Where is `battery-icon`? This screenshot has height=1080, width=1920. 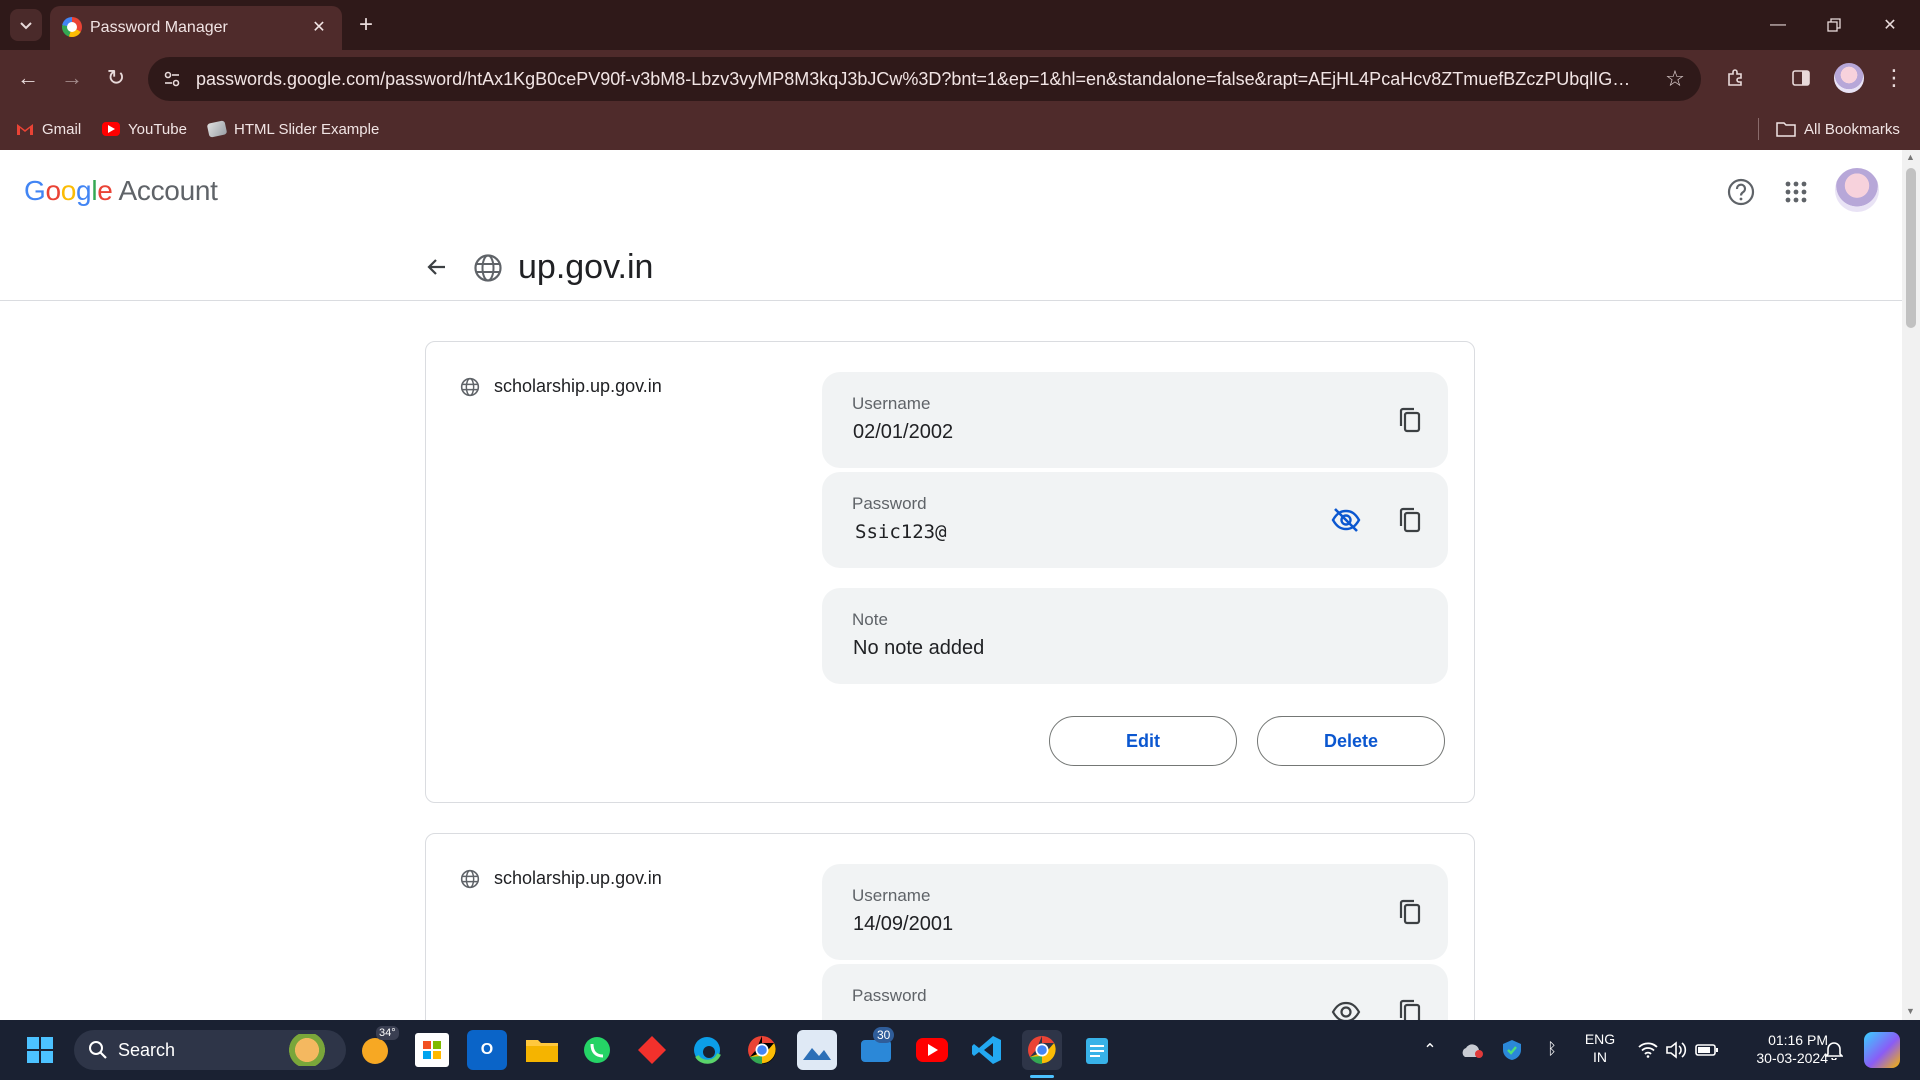
battery-icon is located at coordinates (1707, 1050).